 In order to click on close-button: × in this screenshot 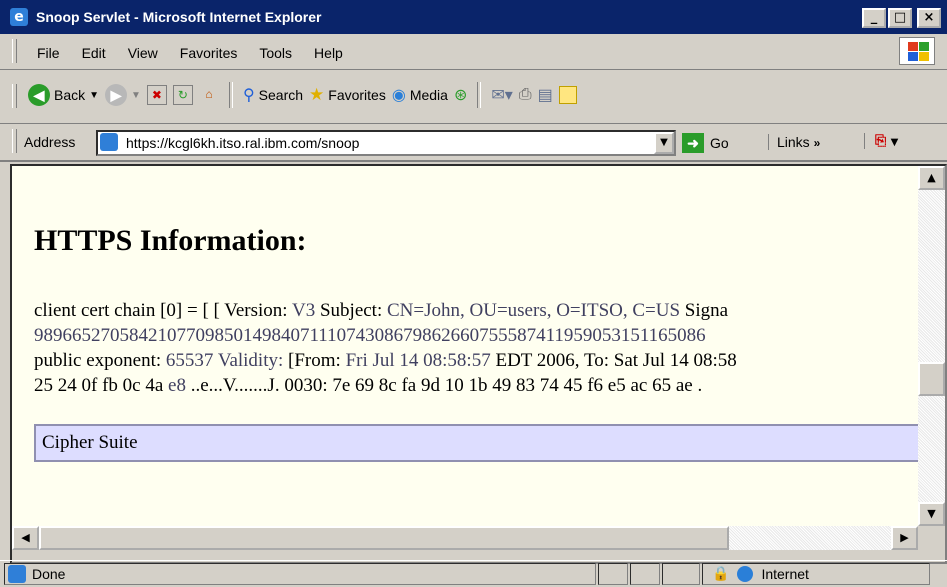, I will do `click(929, 18)`.